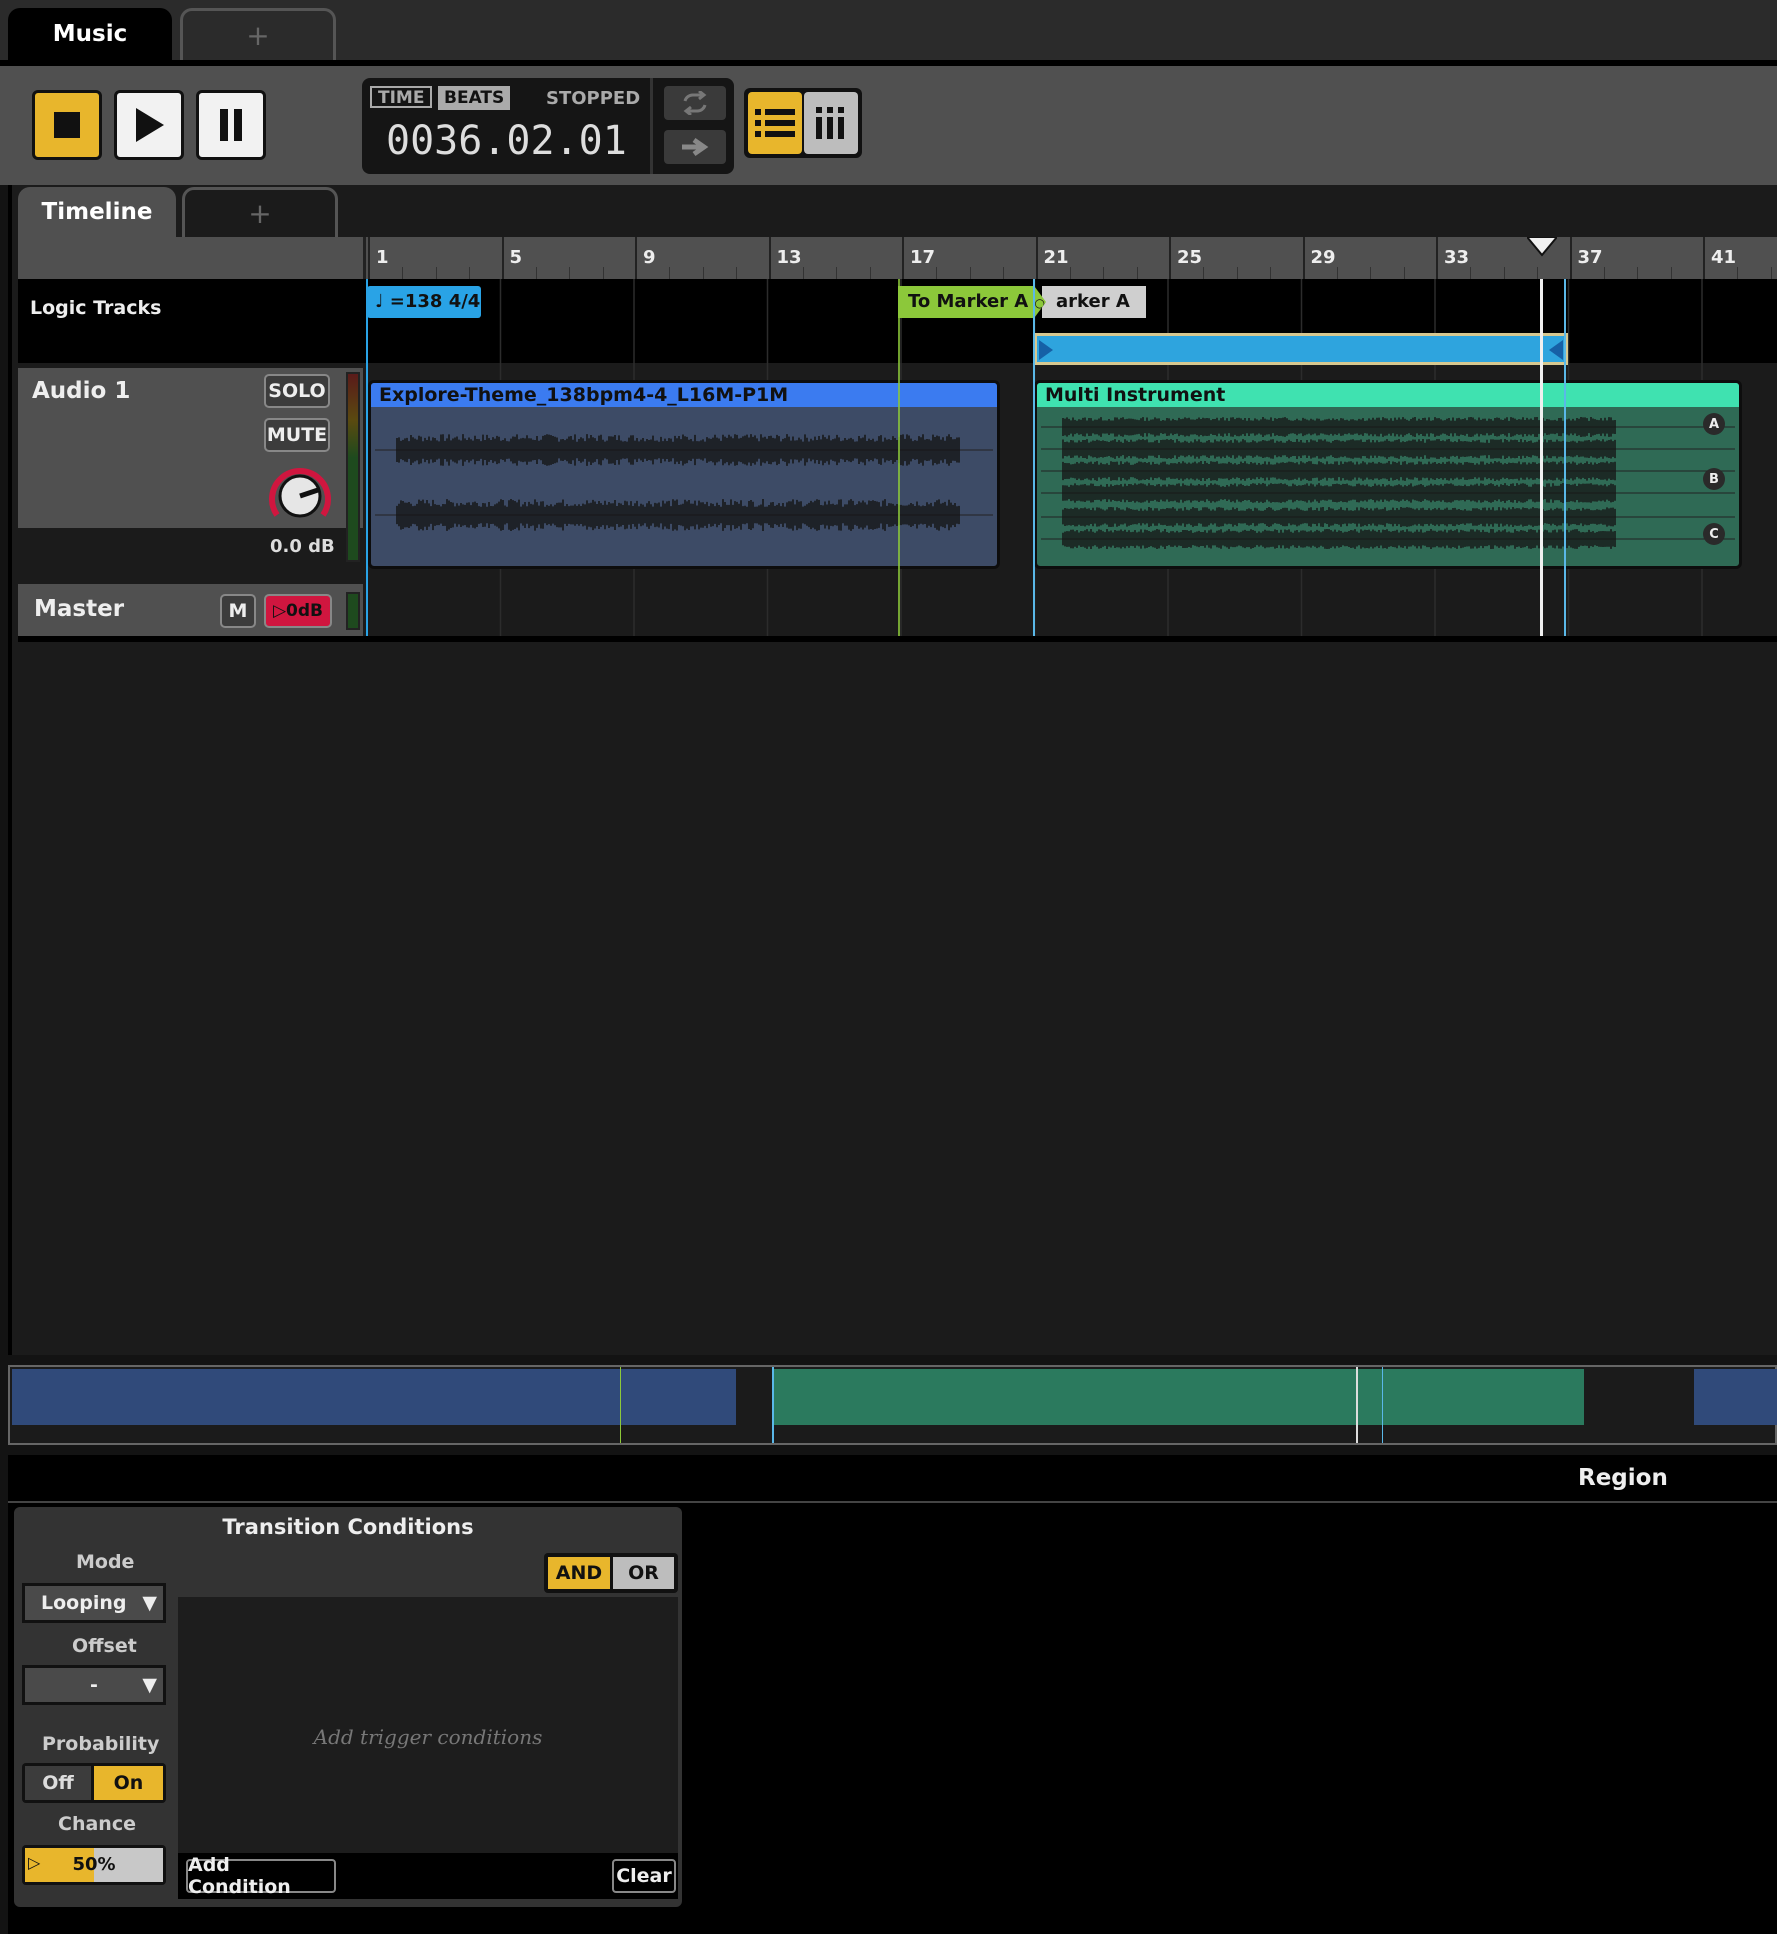 The image size is (1777, 1934). I want to click on tempo-marker-label: =138 4/4, so click(435, 301).